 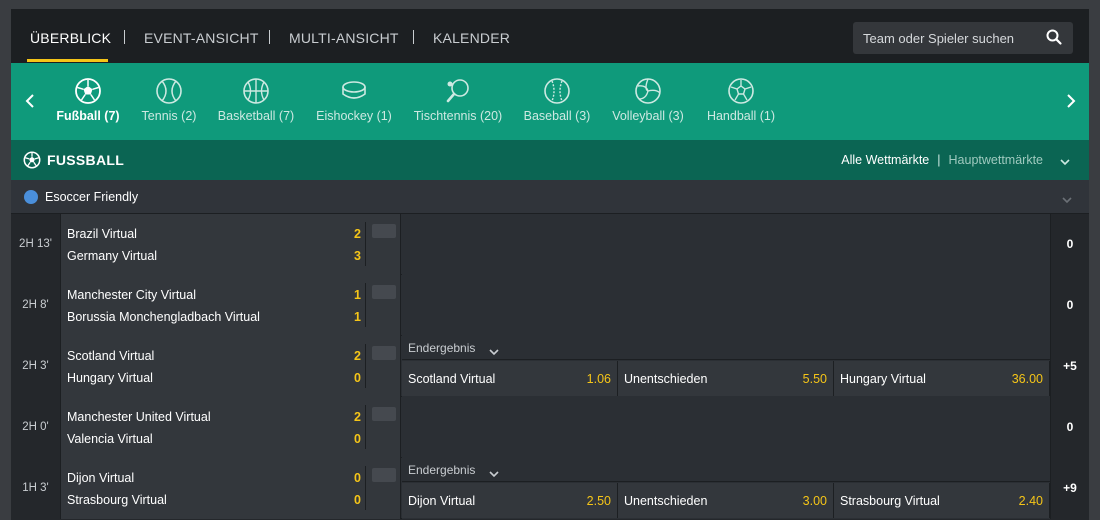 I want to click on odds-button-draw: Unentschieden 3.00, so click(x=726, y=500).